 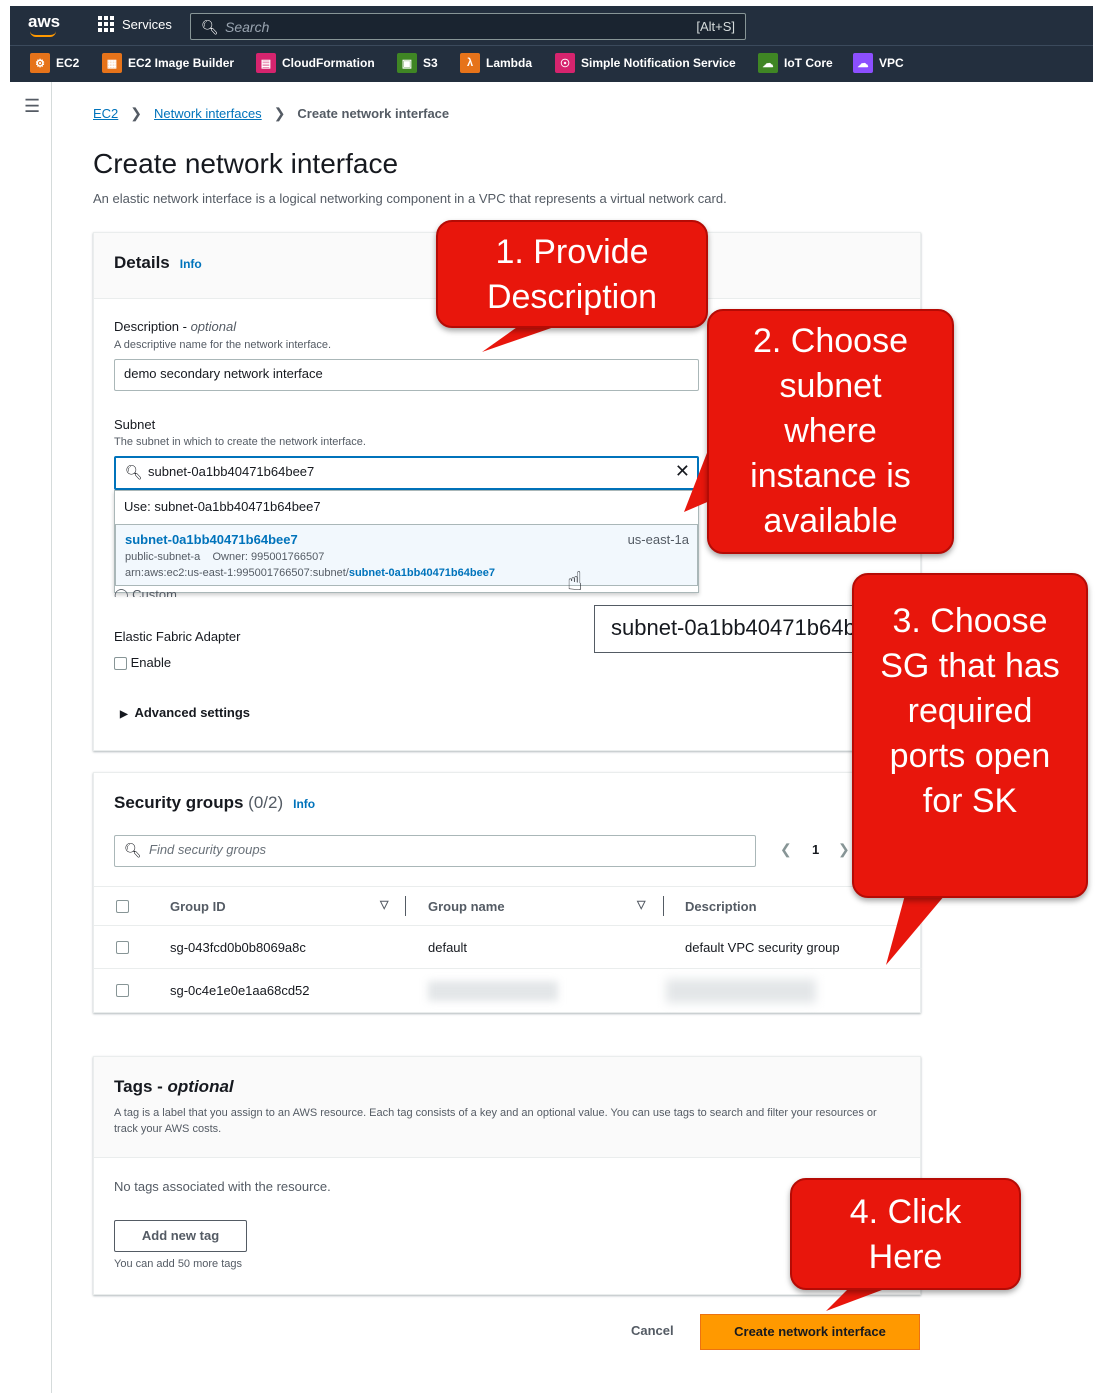 I want to click on sns-icon: ☉, so click(x=565, y=63).